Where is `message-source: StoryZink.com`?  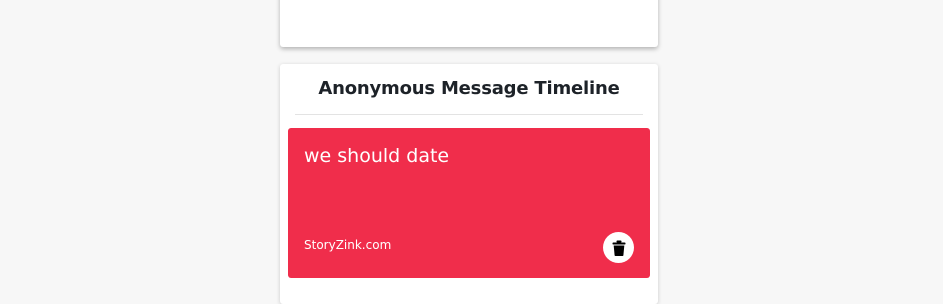
message-source: StoryZink.com is located at coordinates (348, 245).